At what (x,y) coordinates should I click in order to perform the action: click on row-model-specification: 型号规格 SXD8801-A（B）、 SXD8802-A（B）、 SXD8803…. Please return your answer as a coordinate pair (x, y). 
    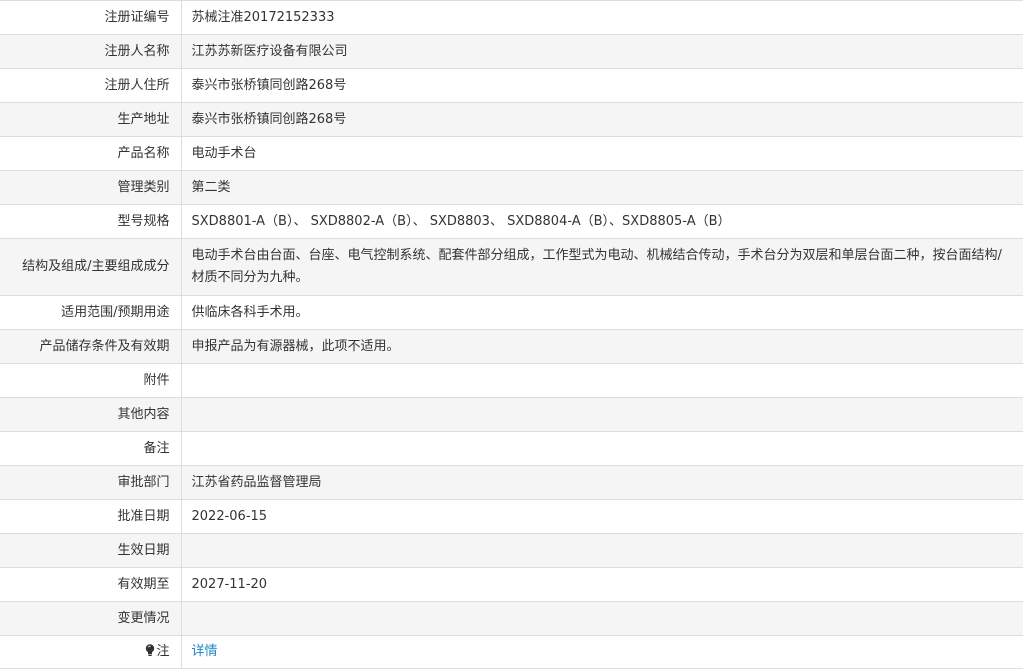
    Looking at the image, I should click on (511, 221).